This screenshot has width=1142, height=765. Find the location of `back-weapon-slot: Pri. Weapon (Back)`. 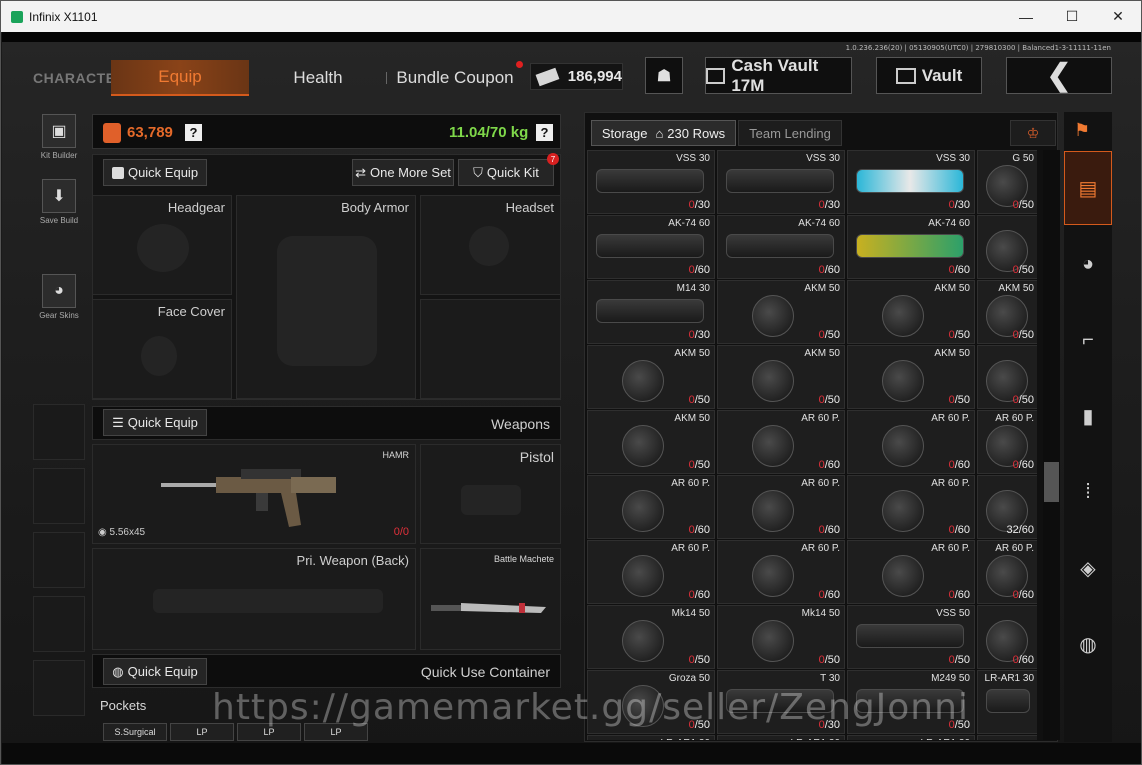

back-weapon-slot: Pri. Weapon (Back) is located at coordinates (254, 599).